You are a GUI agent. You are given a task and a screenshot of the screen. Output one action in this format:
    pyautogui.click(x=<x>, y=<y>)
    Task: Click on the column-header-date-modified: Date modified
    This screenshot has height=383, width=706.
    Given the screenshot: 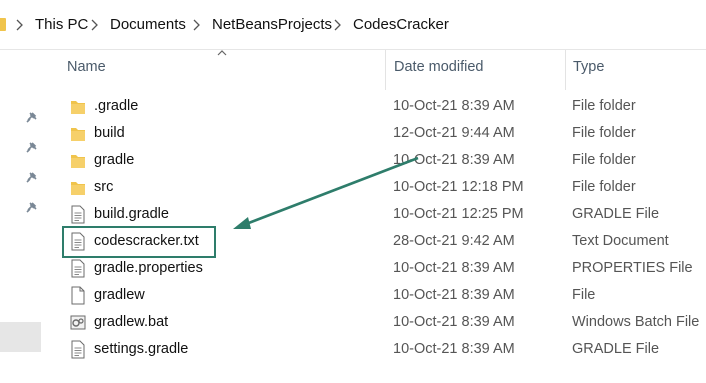 What is the action you would take?
    pyautogui.click(x=438, y=67)
    